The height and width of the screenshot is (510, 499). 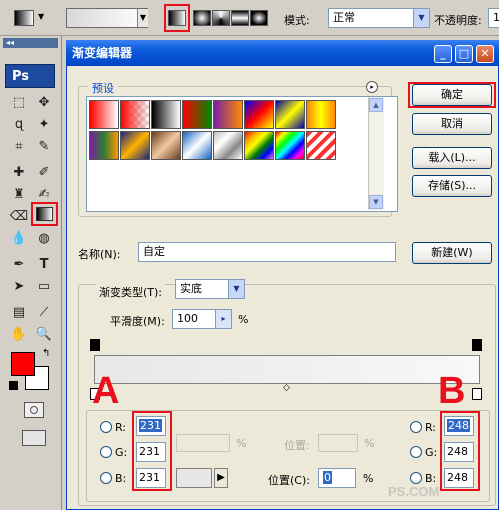 What do you see at coordinates (142, 18) in the screenshot?
I see `gradient-picker-dropdown-icon: ▼` at bounding box center [142, 18].